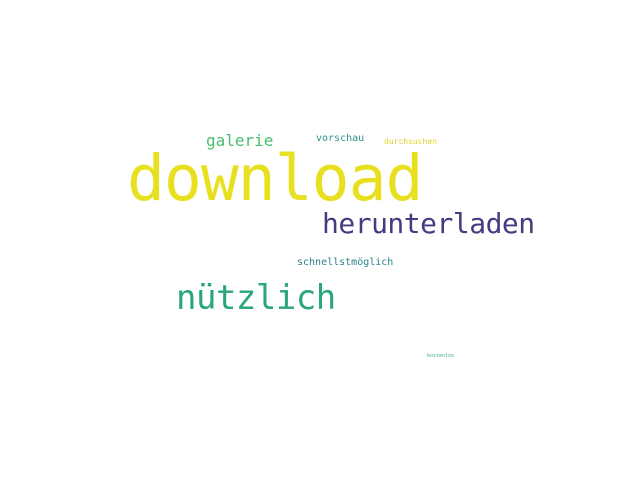 Image resolution: width=640 pixels, height=480 pixels. What do you see at coordinates (256, 298) in the screenshot?
I see `word-nuetzlich: nützlich` at bounding box center [256, 298].